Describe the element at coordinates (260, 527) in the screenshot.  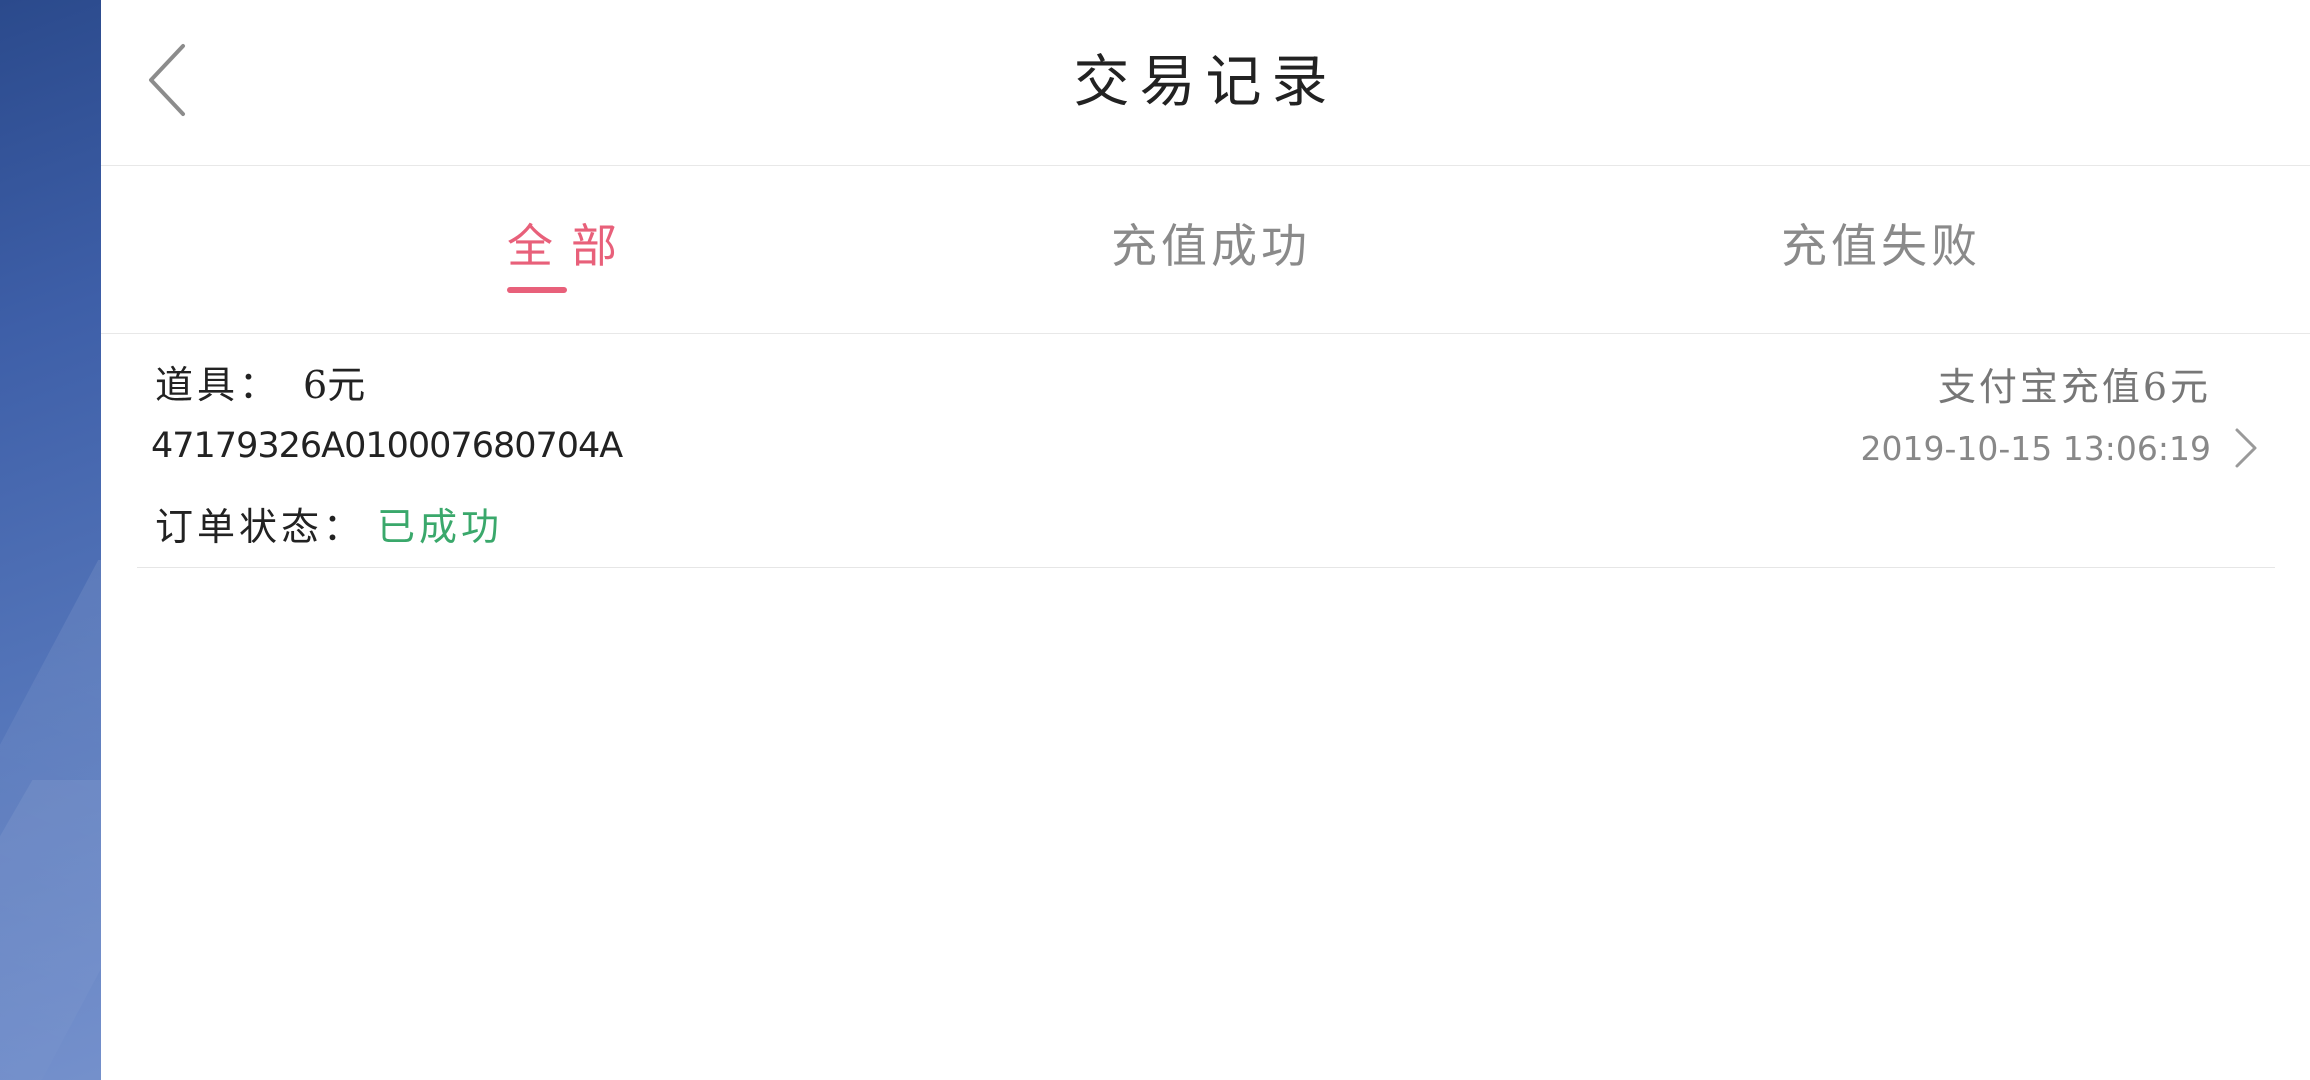
I see `record-status-label: 订单状态：` at that location.